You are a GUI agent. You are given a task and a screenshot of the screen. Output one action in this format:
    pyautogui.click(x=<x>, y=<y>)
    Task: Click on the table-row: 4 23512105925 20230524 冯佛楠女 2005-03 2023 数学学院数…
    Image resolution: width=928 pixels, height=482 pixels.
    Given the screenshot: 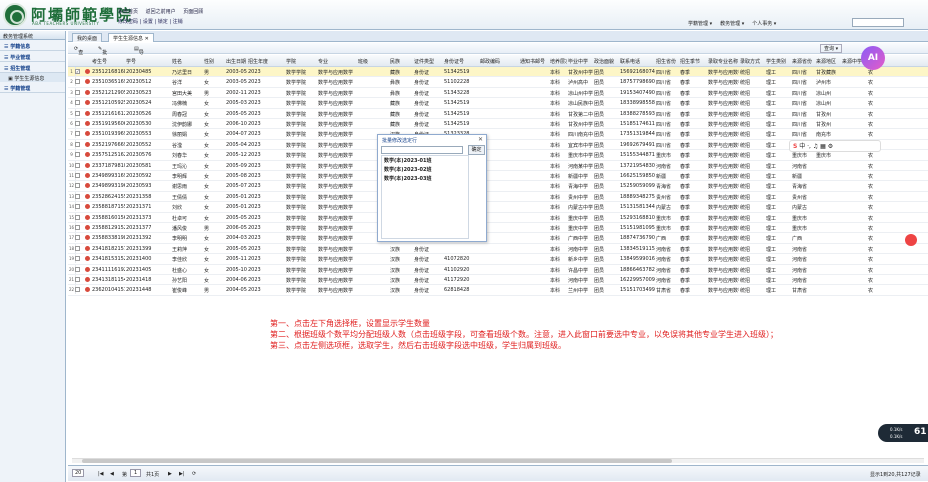 What is the action you would take?
    pyautogui.click(x=498, y=103)
    